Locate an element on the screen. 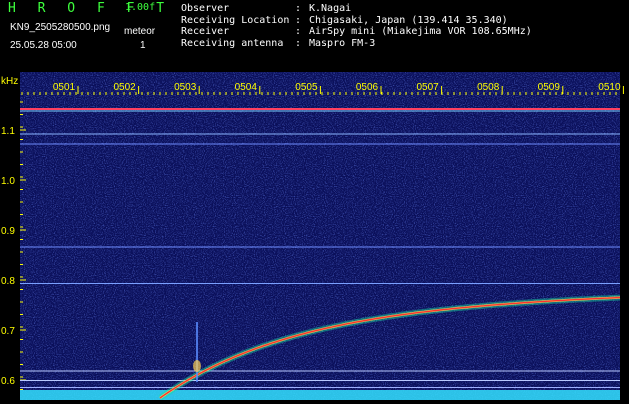 The image size is (629, 404). time-label: 0509 is located at coordinates (549, 87).